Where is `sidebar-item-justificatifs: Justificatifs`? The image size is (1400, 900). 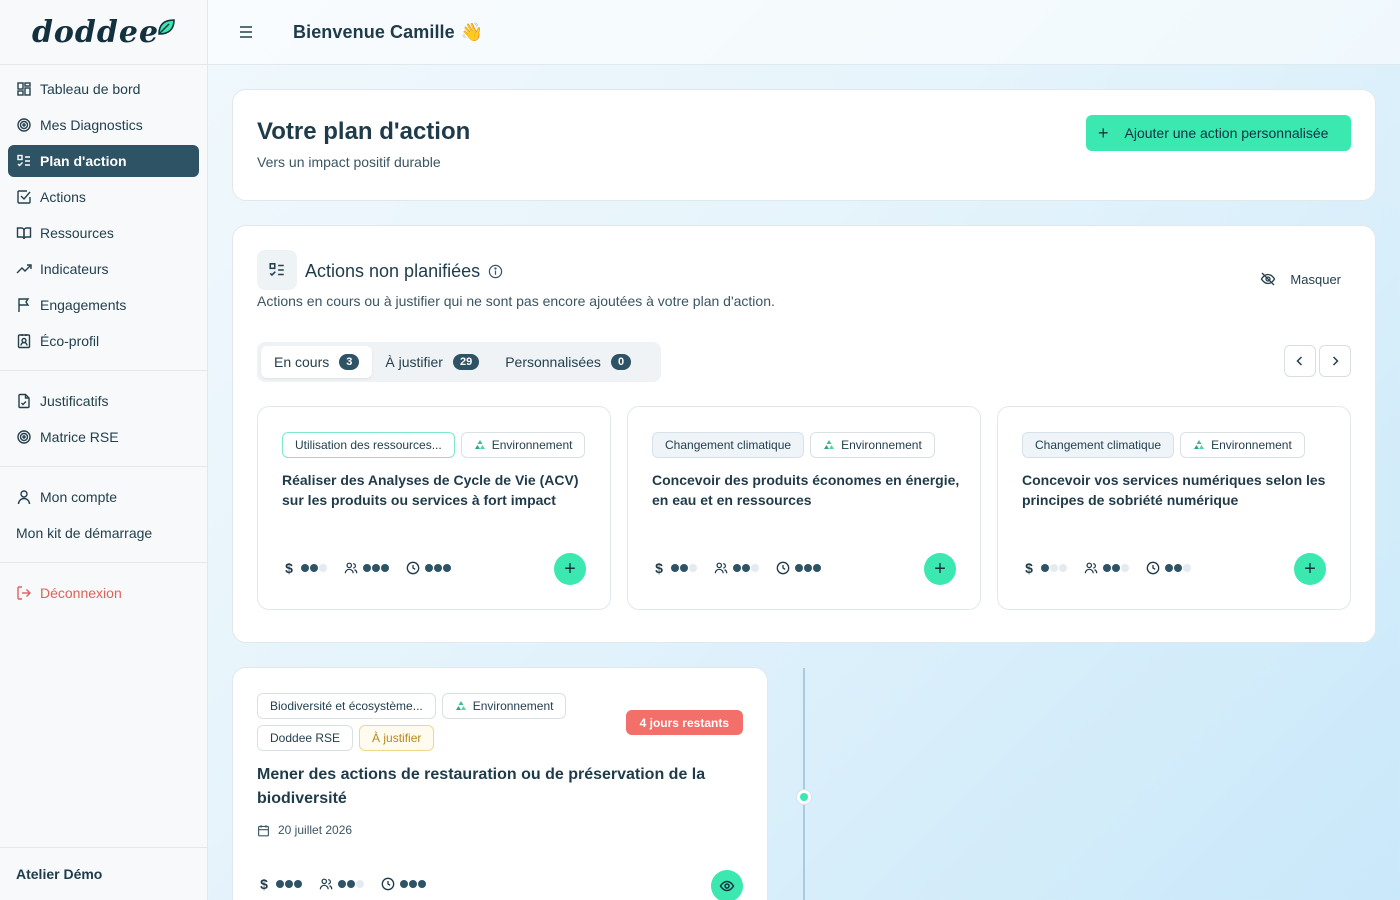 sidebar-item-justificatifs: Justificatifs is located at coordinates (103, 401).